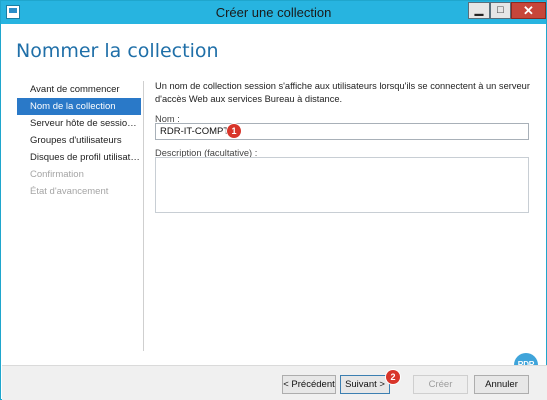  What do you see at coordinates (117, 51) in the screenshot?
I see `page-title: Nommer la collection` at bounding box center [117, 51].